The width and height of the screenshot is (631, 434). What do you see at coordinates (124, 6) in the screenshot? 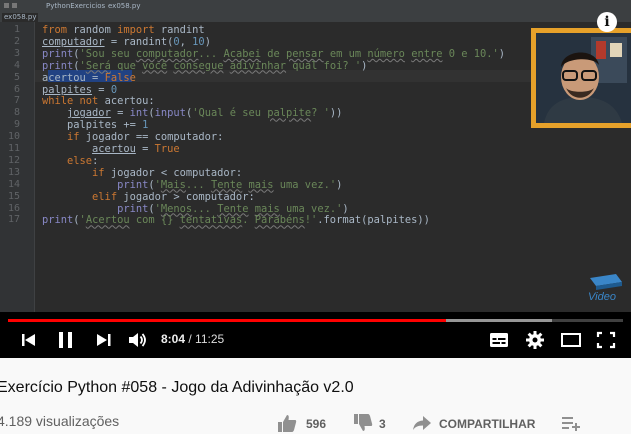
I see `ide-tab-file-2: ex058.py` at bounding box center [124, 6].